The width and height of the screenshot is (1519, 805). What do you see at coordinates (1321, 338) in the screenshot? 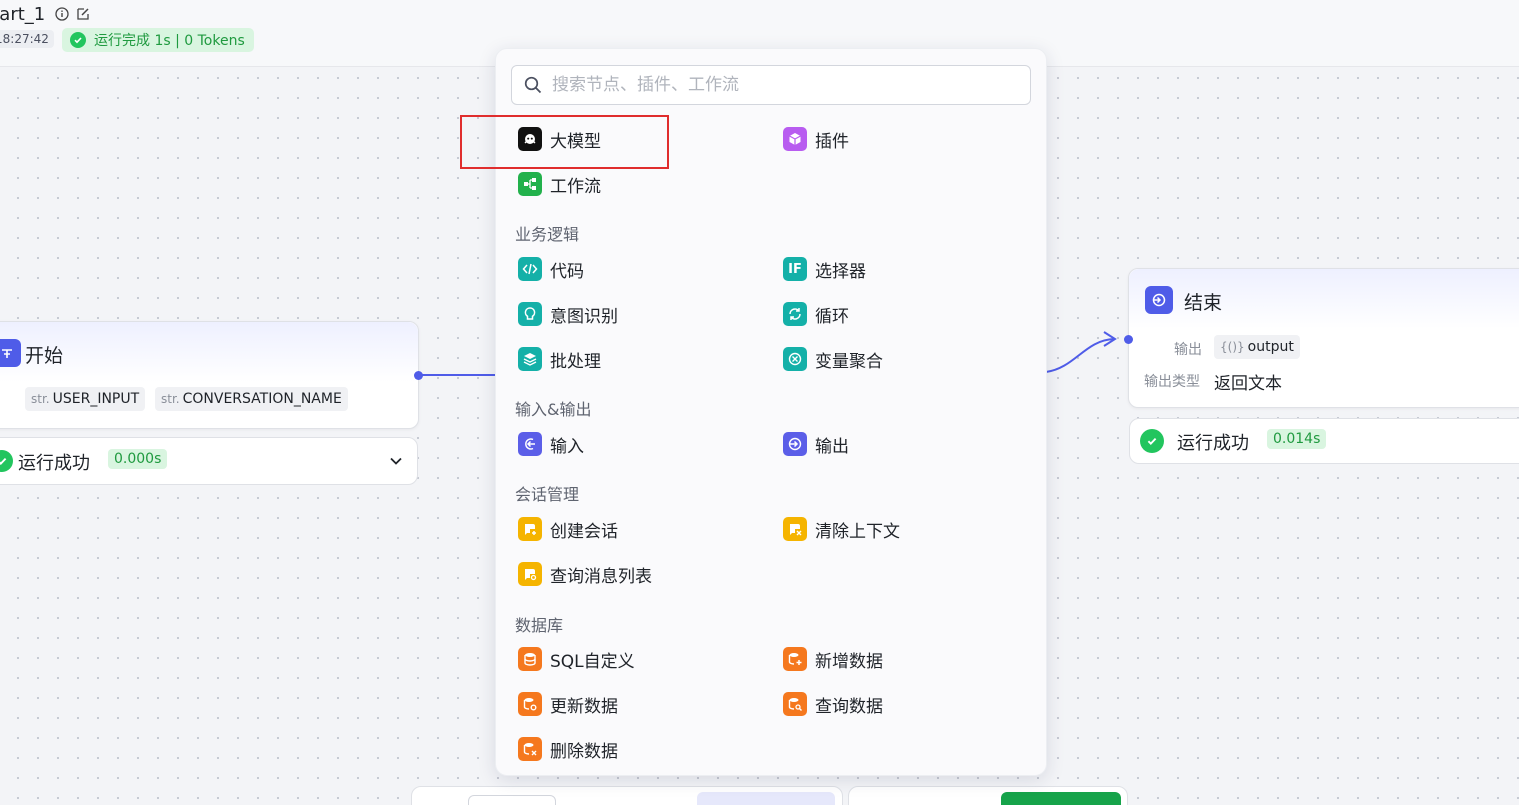
I see `end-node: 结束 输出 {()} output 输出类型 返回文本` at bounding box center [1321, 338].